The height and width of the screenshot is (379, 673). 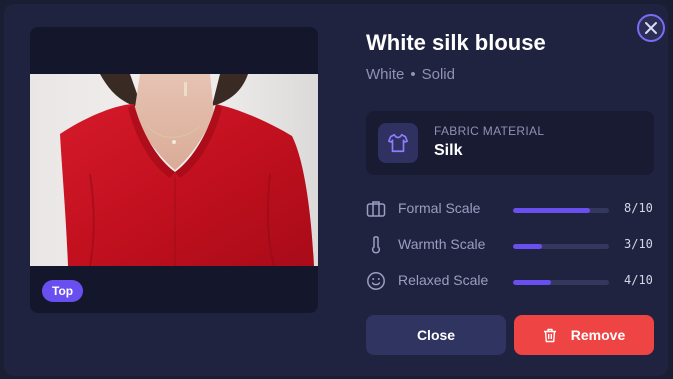 What do you see at coordinates (550, 335) in the screenshot?
I see `trash-icon` at bounding box center [550, 335].